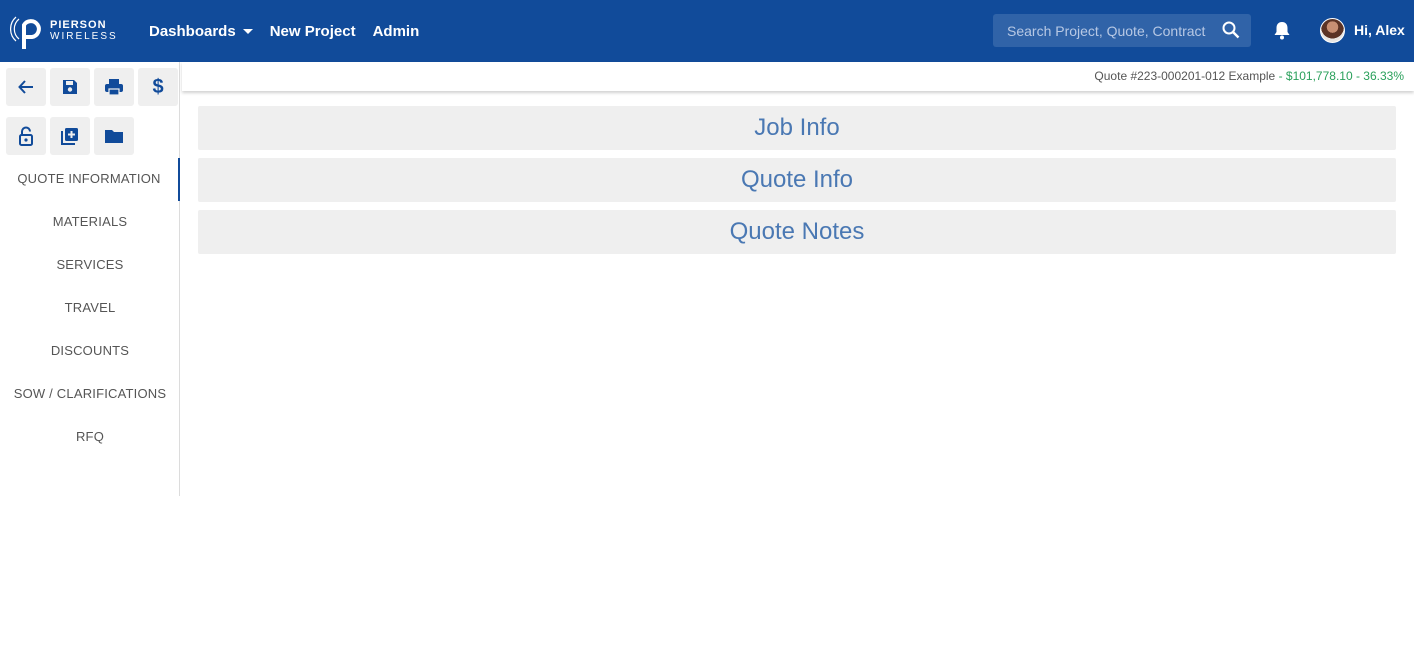 This screenshot has width=1414, height=652. I want to click on bell-icon, so click(1282, 30).